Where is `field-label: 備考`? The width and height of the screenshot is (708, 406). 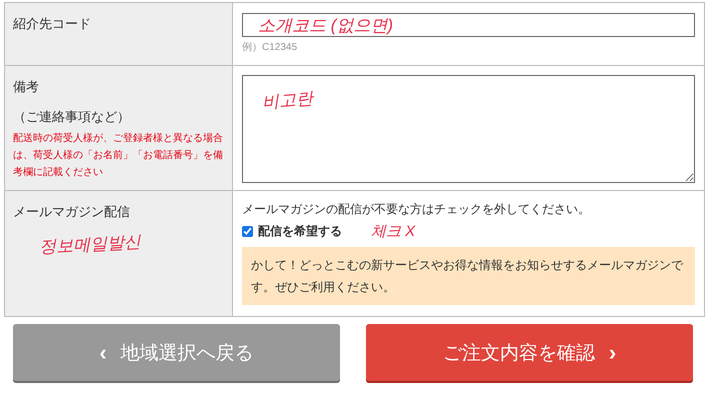
field-label: 備考 is located at coordinates (26, 87).